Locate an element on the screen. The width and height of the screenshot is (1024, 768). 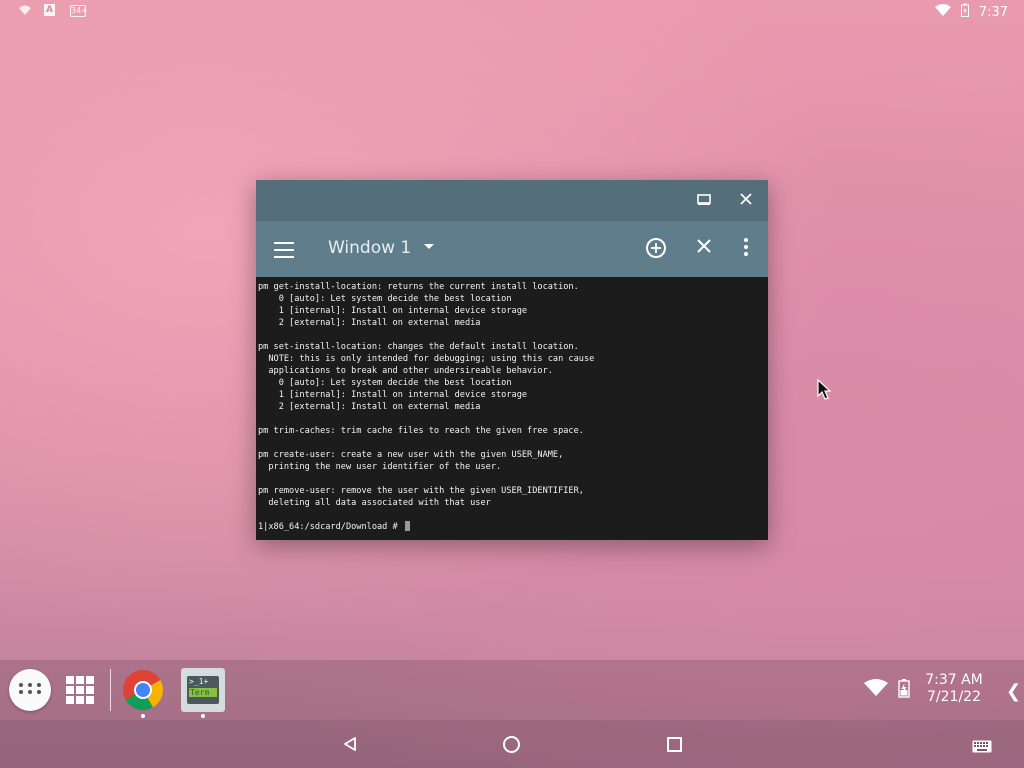
app-bar: Window 1 is located at coordinates (512, 249).